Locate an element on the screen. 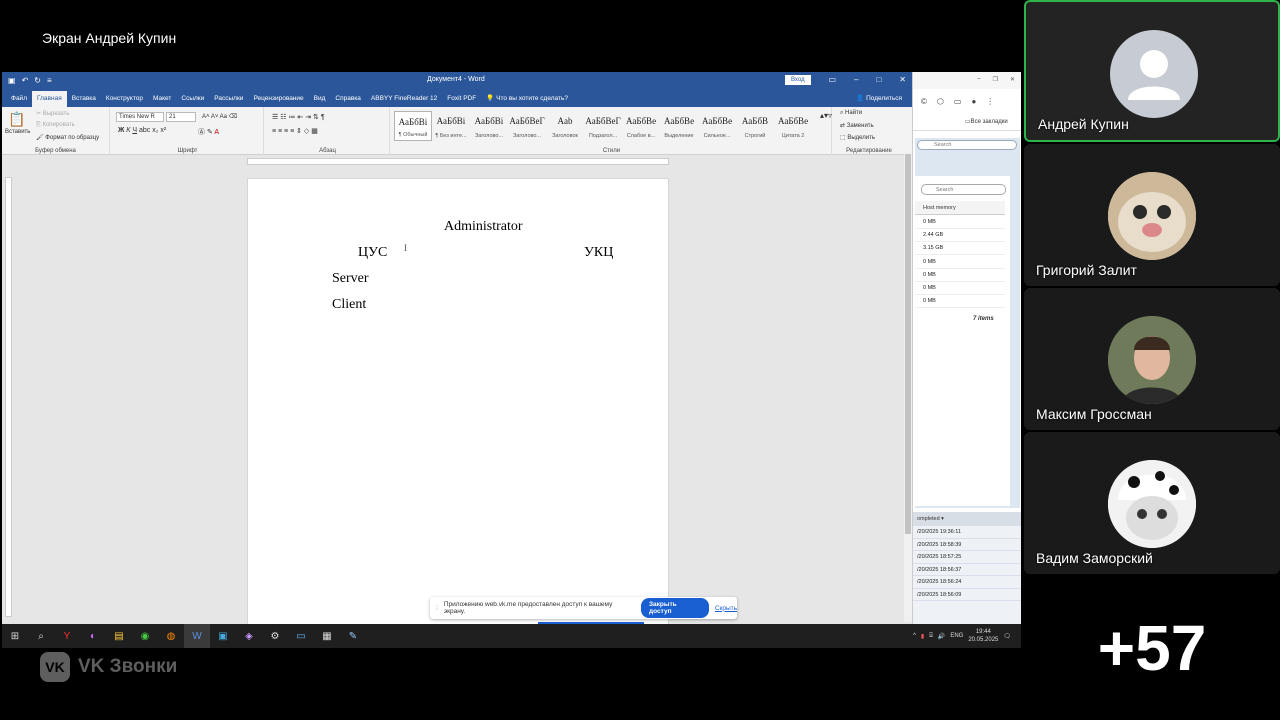 The image size is (1280, 720). table-row: 3.15 GB is located at coordinates (960, 249).